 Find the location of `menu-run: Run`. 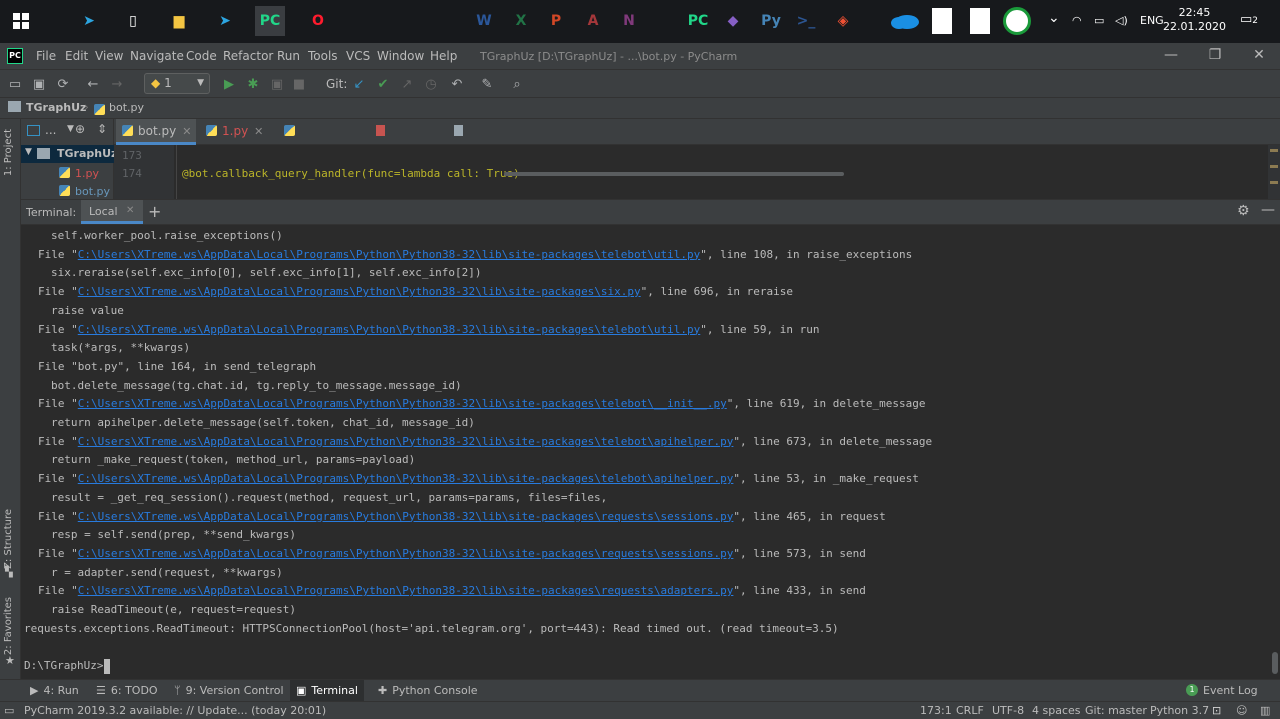

menu-run: Run is located at coordinates (288, 56).